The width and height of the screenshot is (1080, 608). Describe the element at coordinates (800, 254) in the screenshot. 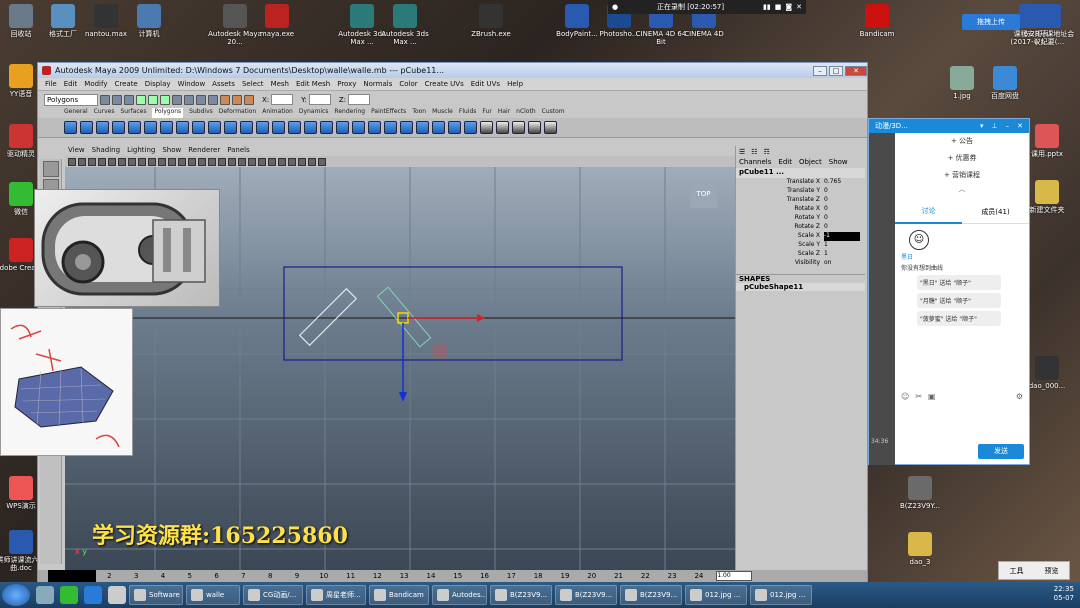

I see `attribute-row: Scale Z 1` at that location.